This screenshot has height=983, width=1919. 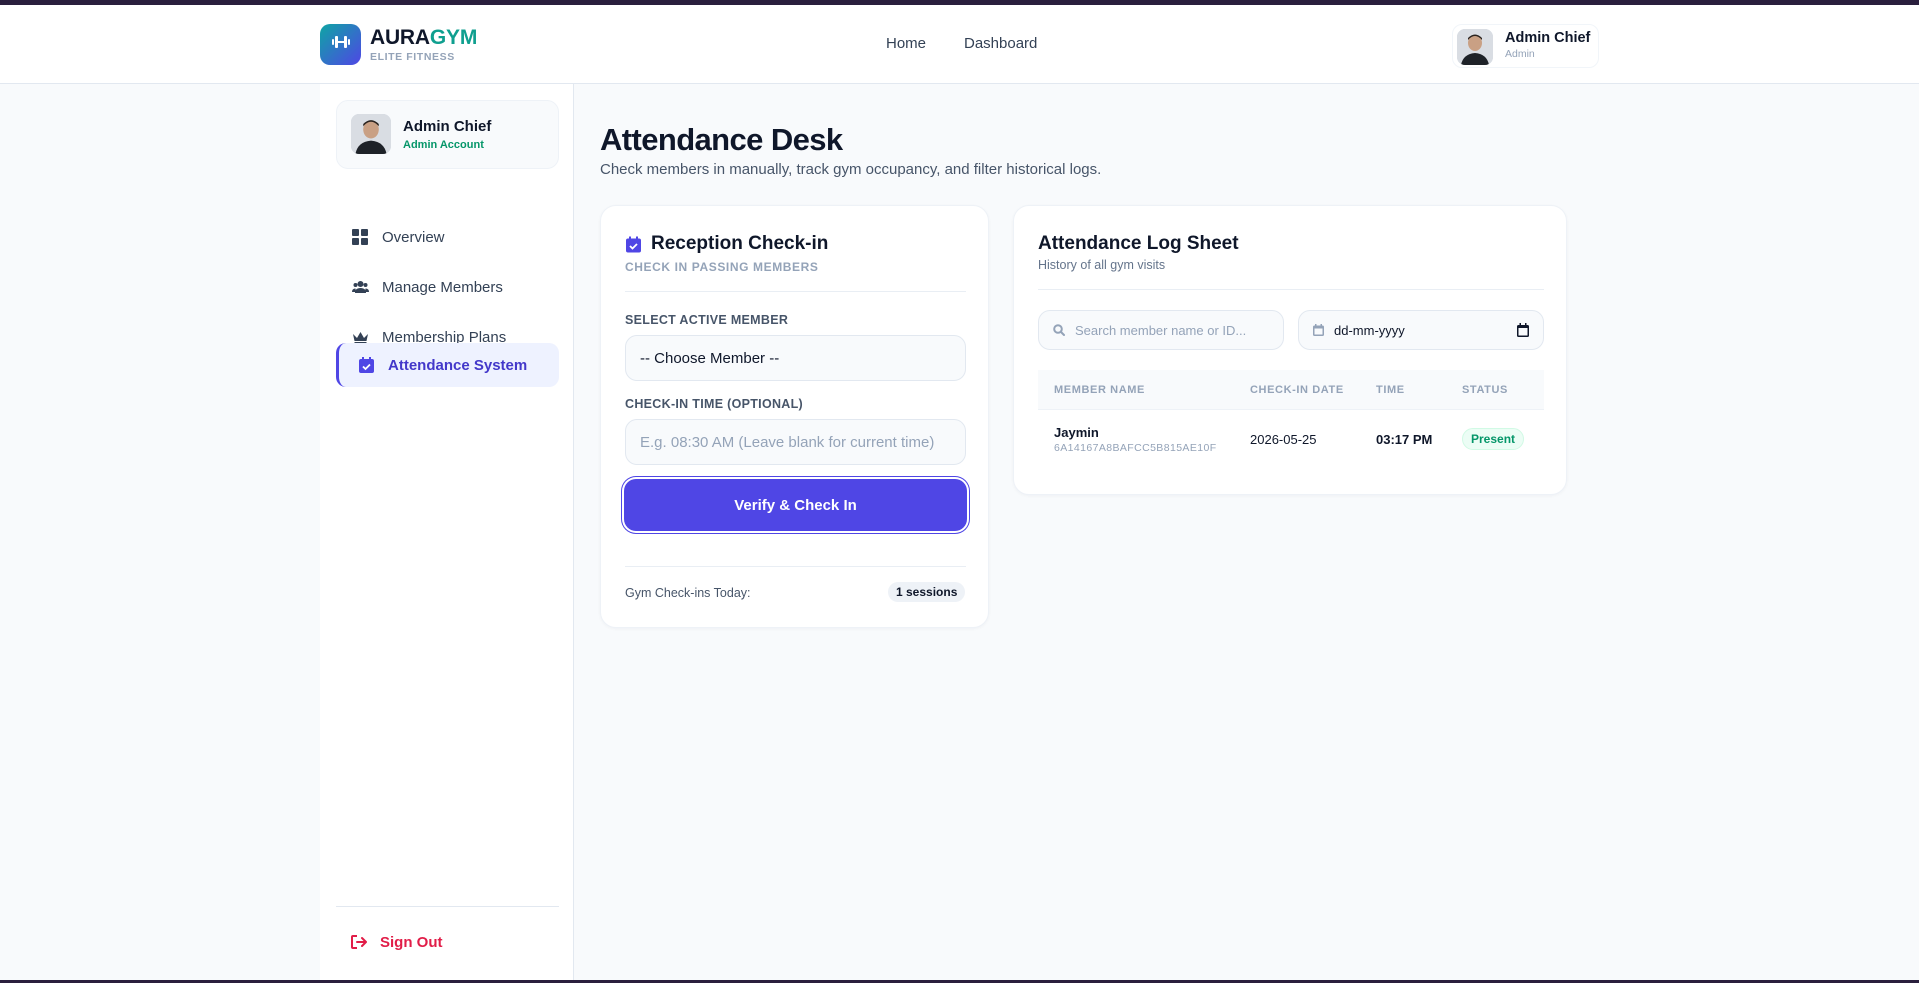 What do you see at coordinates (707, 320) in the screenshot?
I see `member-select-label: SELECT ACTIVE MEMBER` at bounding box center [707, 320].